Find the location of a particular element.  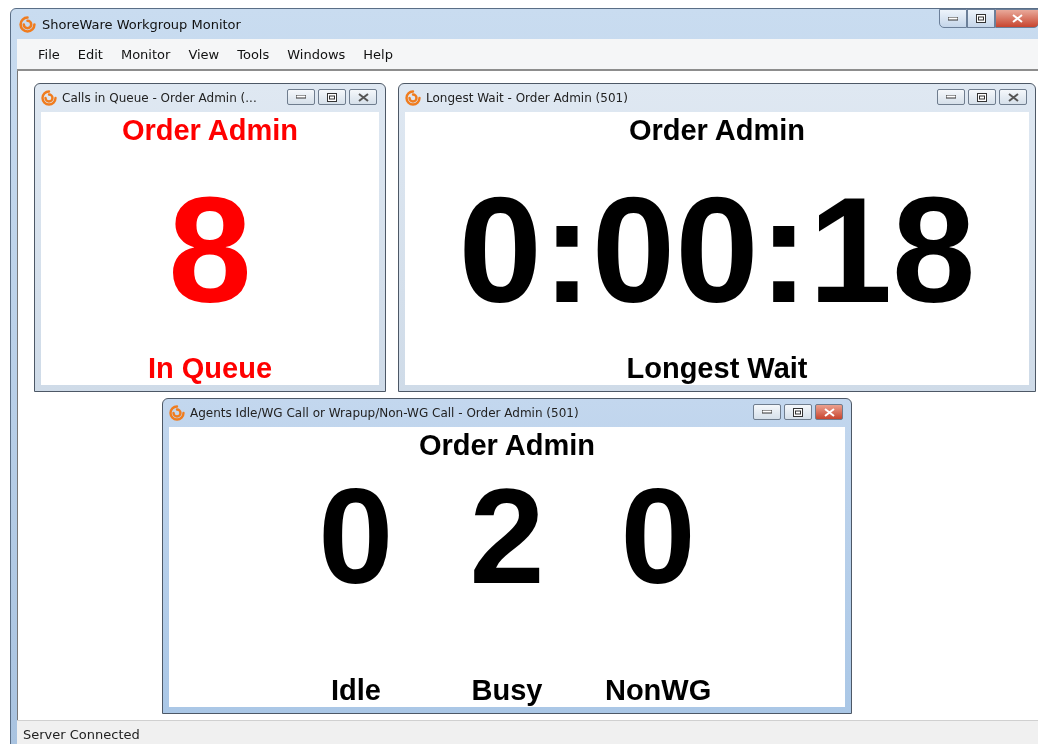

window-title: Agents Idle/WG Call or Wrapup/Non-WG Call - Order Admin (501) is located at coordinates (384, 413).